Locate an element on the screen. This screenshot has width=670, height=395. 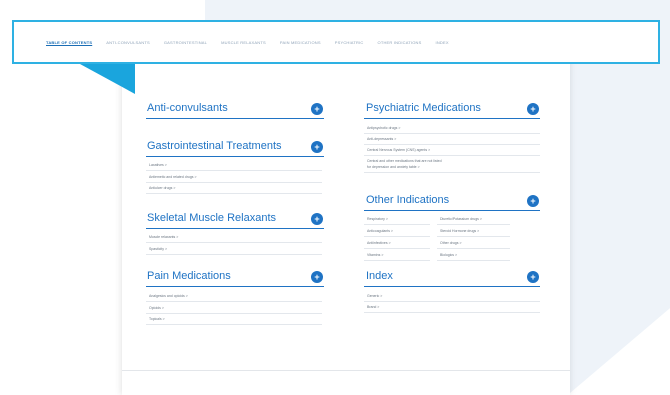
expand-anti-convulsants-button: + is located at coordinates (317, 109).